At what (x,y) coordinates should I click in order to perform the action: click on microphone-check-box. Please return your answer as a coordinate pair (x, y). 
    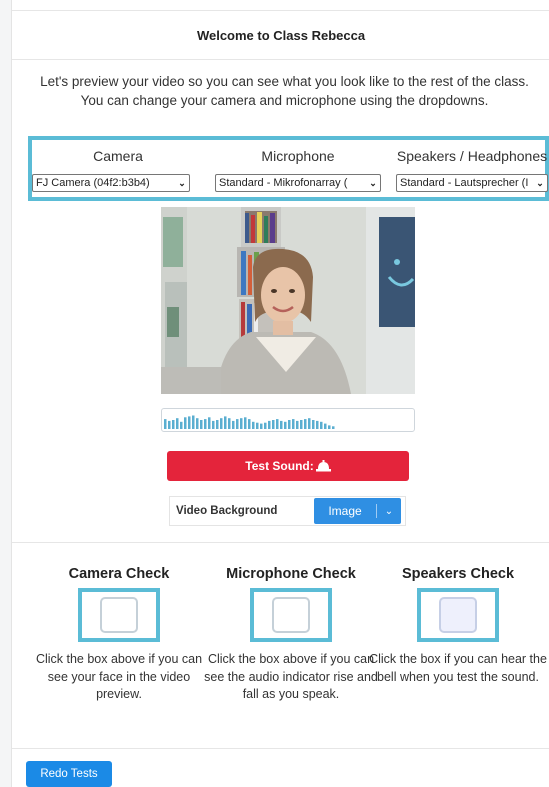
    Looking at the image, I should click on (291, 615).